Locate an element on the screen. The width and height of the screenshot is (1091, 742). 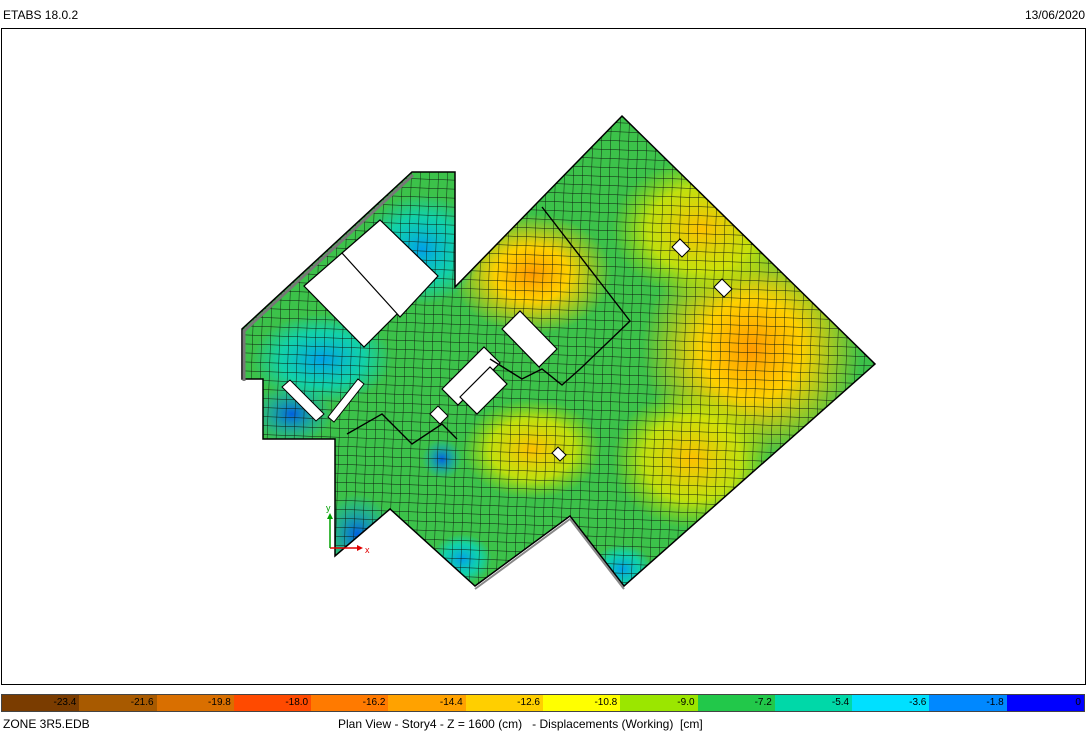
legend-segment: -9.0 is located at coordinates (659, 703).